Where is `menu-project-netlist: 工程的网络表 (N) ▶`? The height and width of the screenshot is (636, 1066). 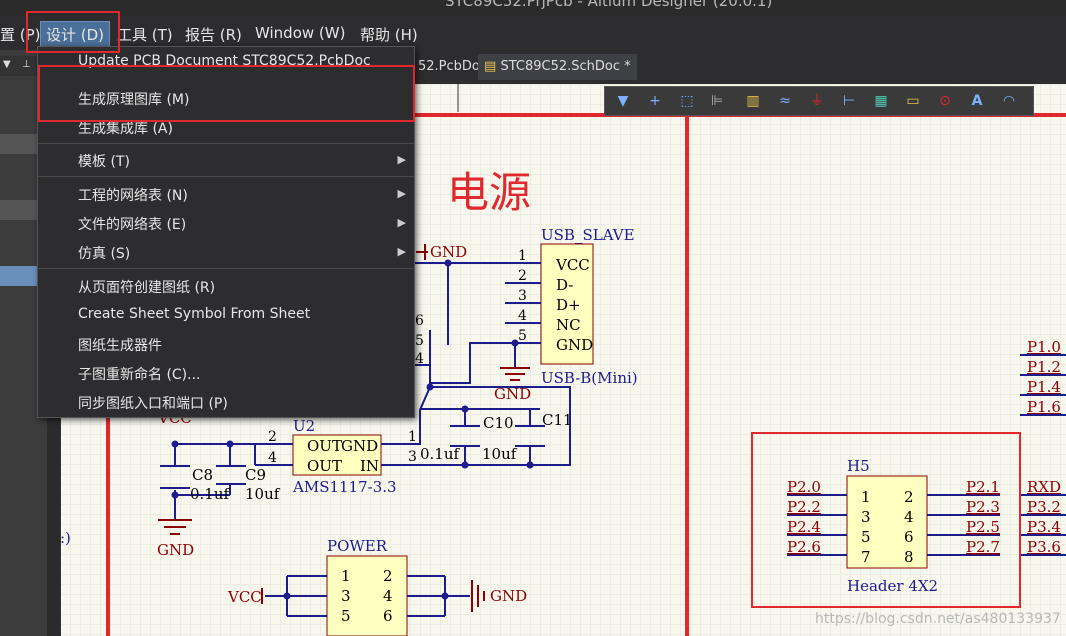
menu-project-netlist: 工程的网络表 (N) ▶ is located at coordinates (242, 195).